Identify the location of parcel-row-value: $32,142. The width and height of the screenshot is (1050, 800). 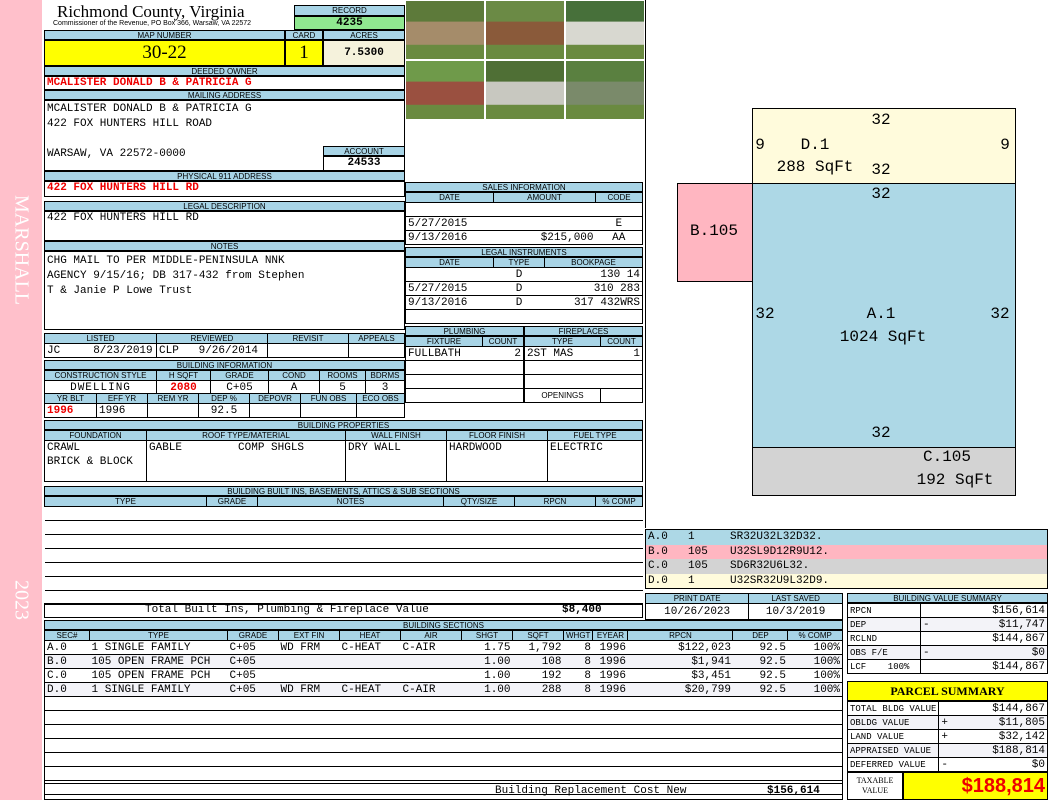
(1001, 736).